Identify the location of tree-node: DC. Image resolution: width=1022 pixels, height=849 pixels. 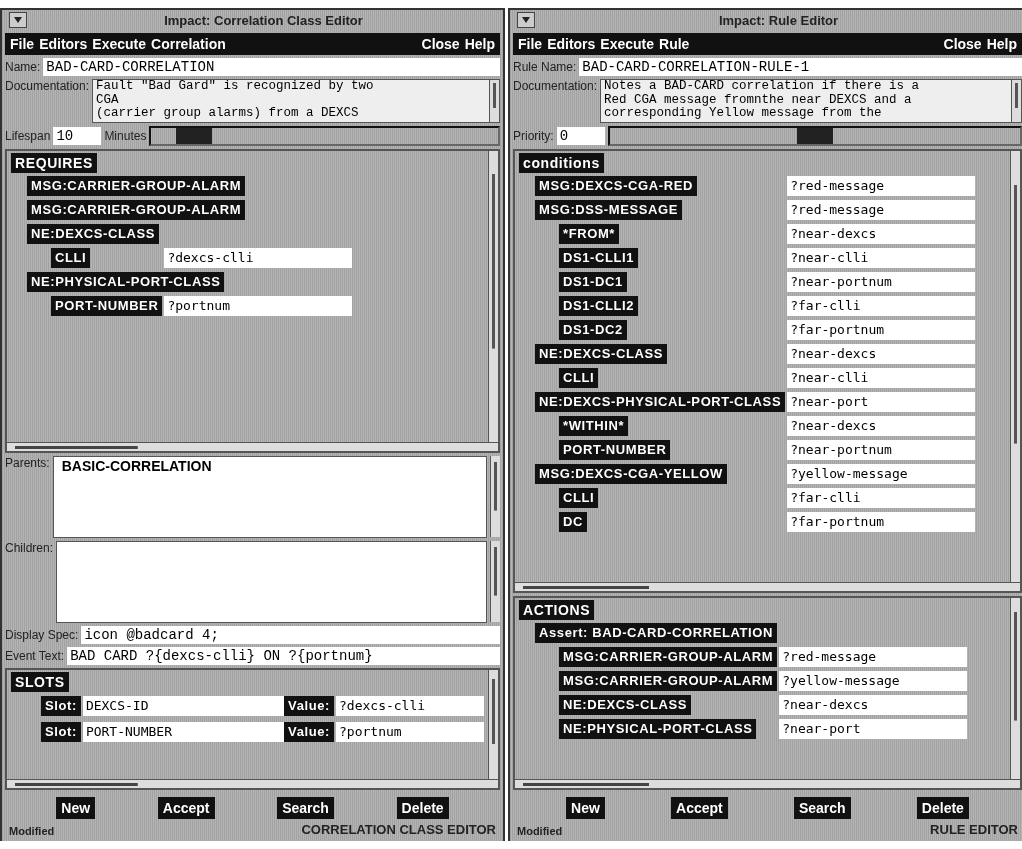
(573, 522).